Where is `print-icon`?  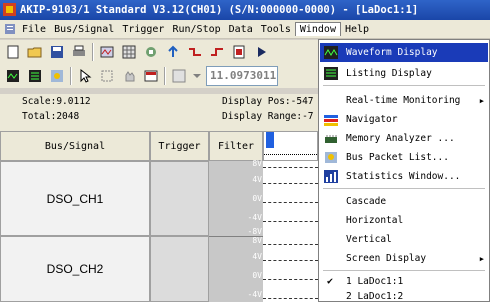
print-icon is located at coordinates (79, 52).